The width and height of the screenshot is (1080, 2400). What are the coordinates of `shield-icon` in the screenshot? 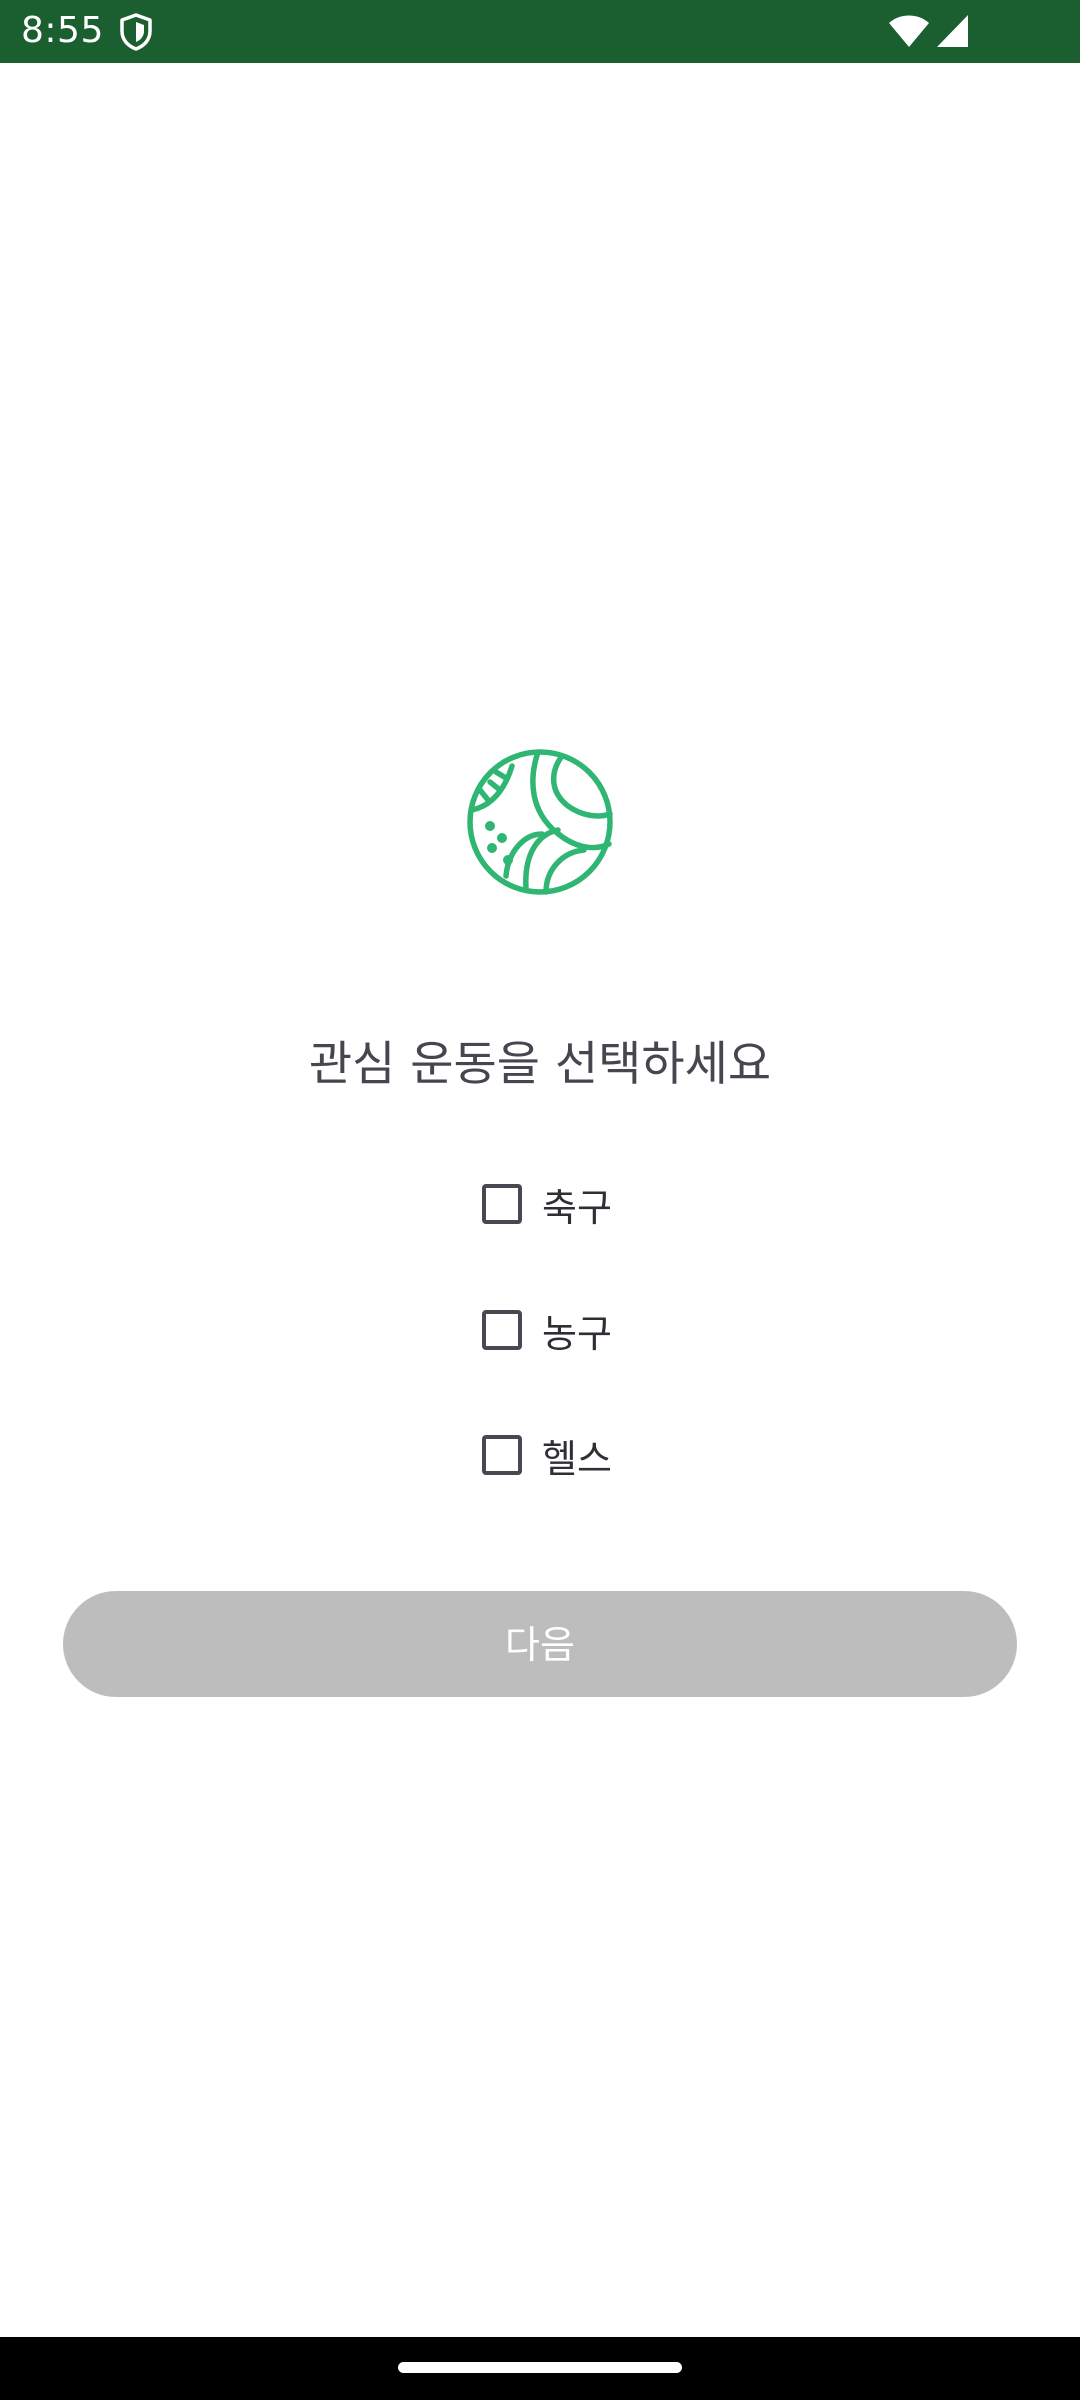 It's located at (136, 32).